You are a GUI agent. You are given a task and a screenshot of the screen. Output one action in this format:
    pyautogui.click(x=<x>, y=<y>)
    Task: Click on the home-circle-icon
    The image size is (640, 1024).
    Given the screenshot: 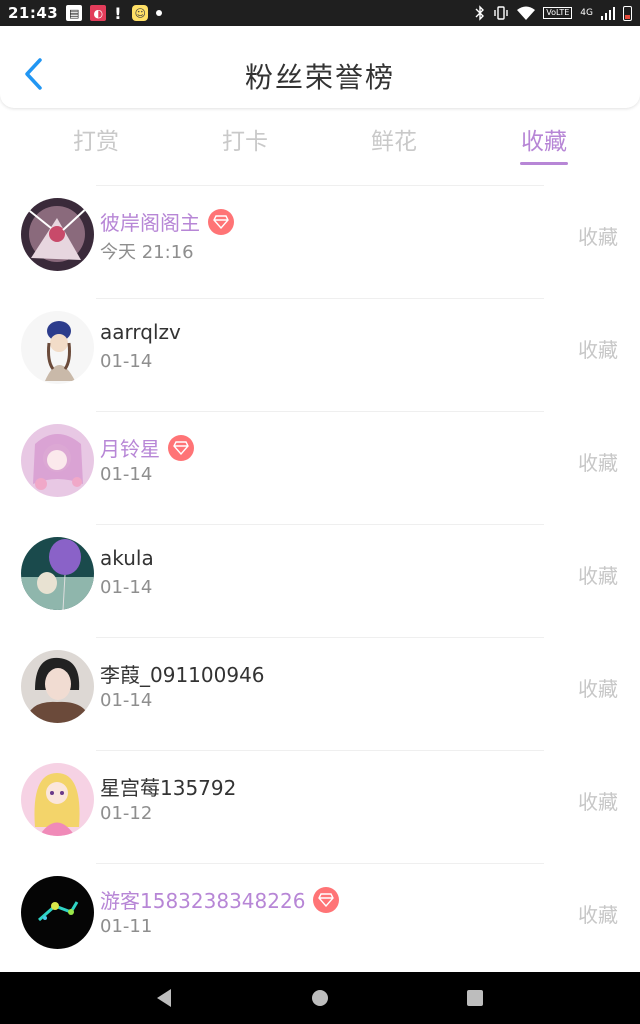 What is the action you would take?
    pyautogui.click(x=320, y=998)
    